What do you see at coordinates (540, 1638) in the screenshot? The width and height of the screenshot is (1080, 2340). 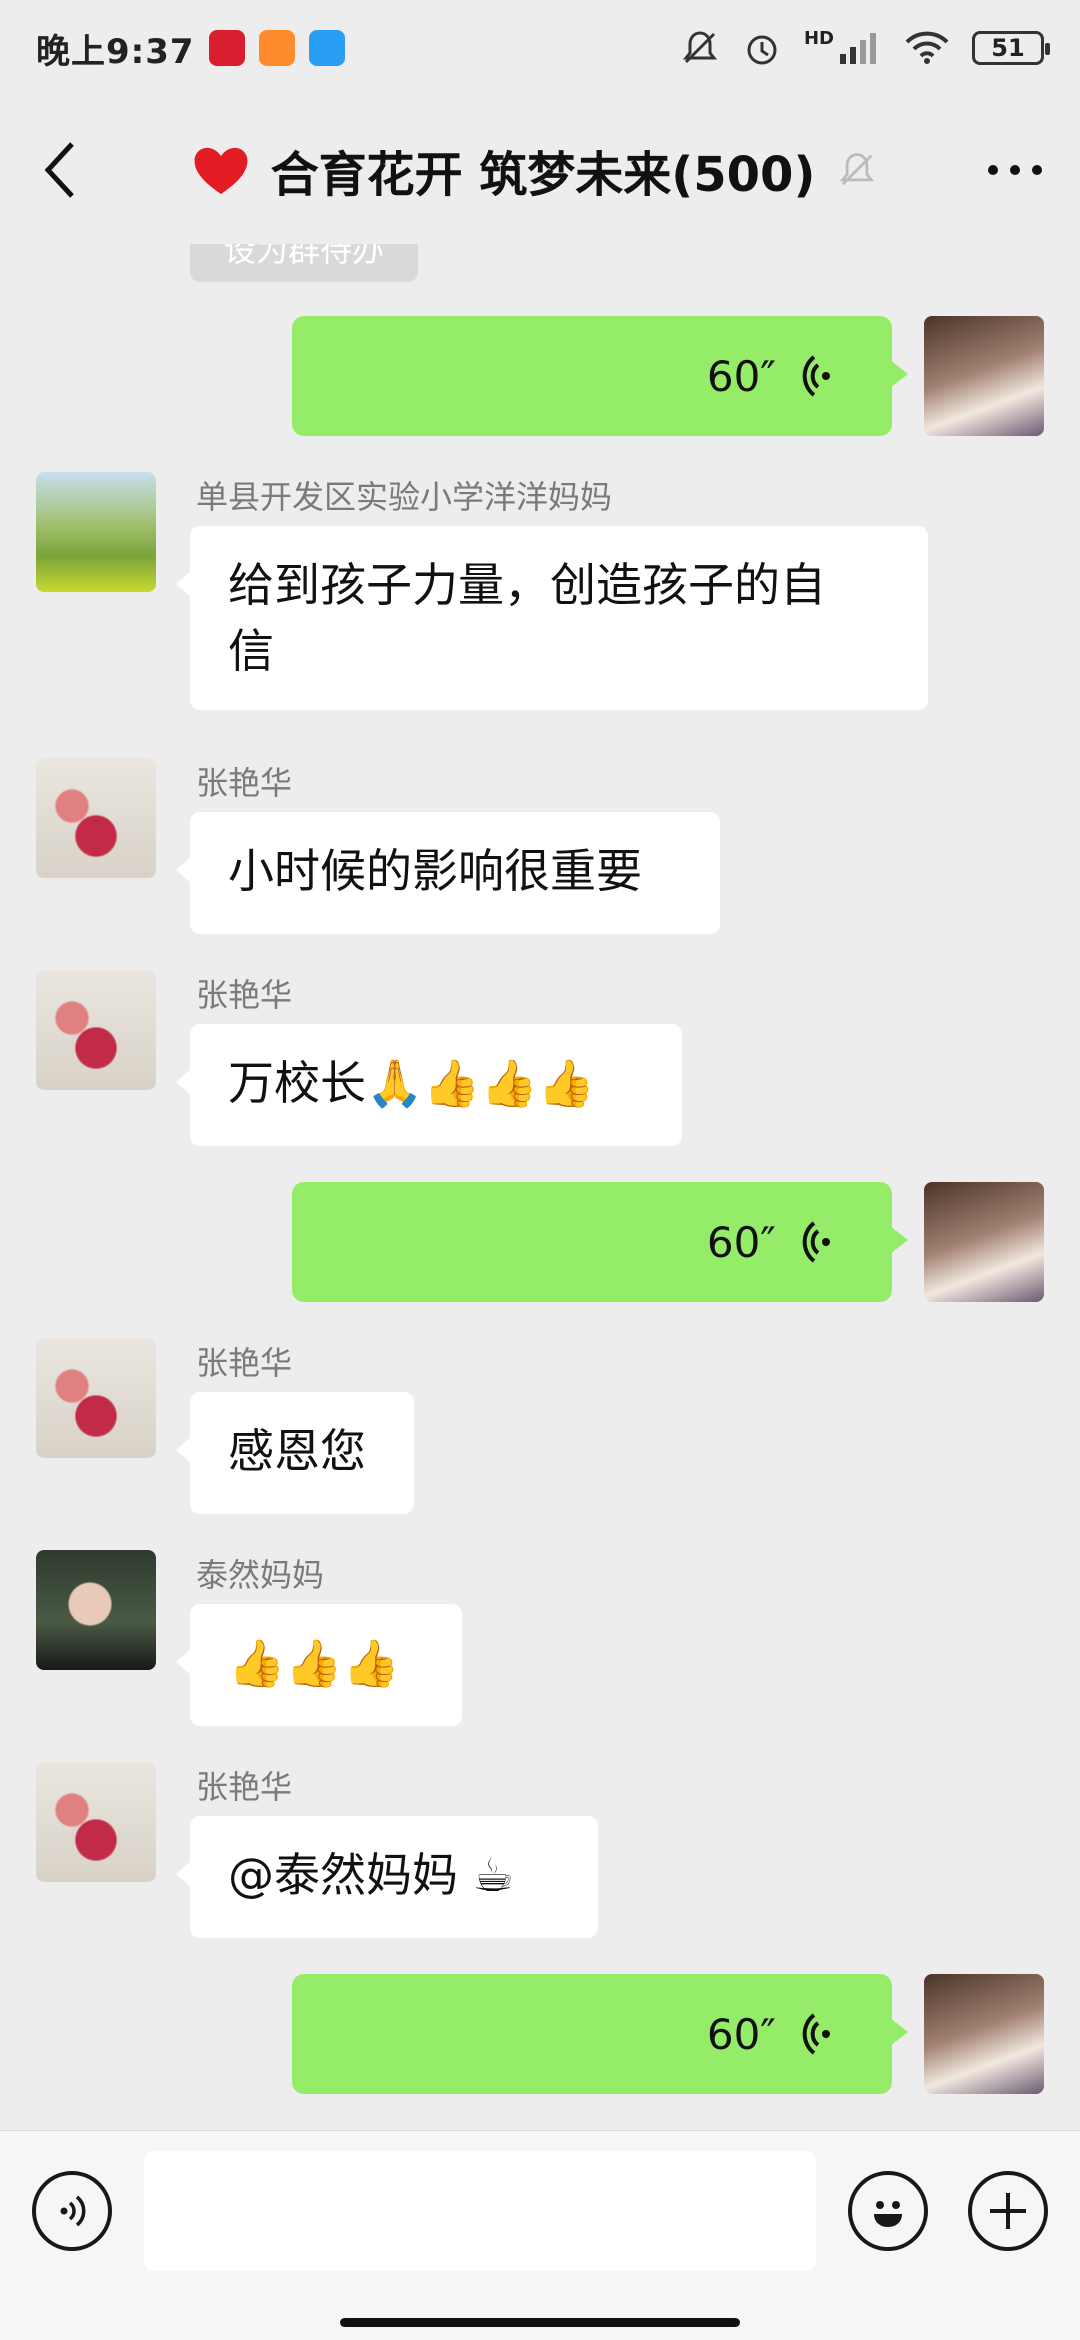 I see `message-row: 泰然妈妈 👍👍👍` at bounding box center [540, 1638].